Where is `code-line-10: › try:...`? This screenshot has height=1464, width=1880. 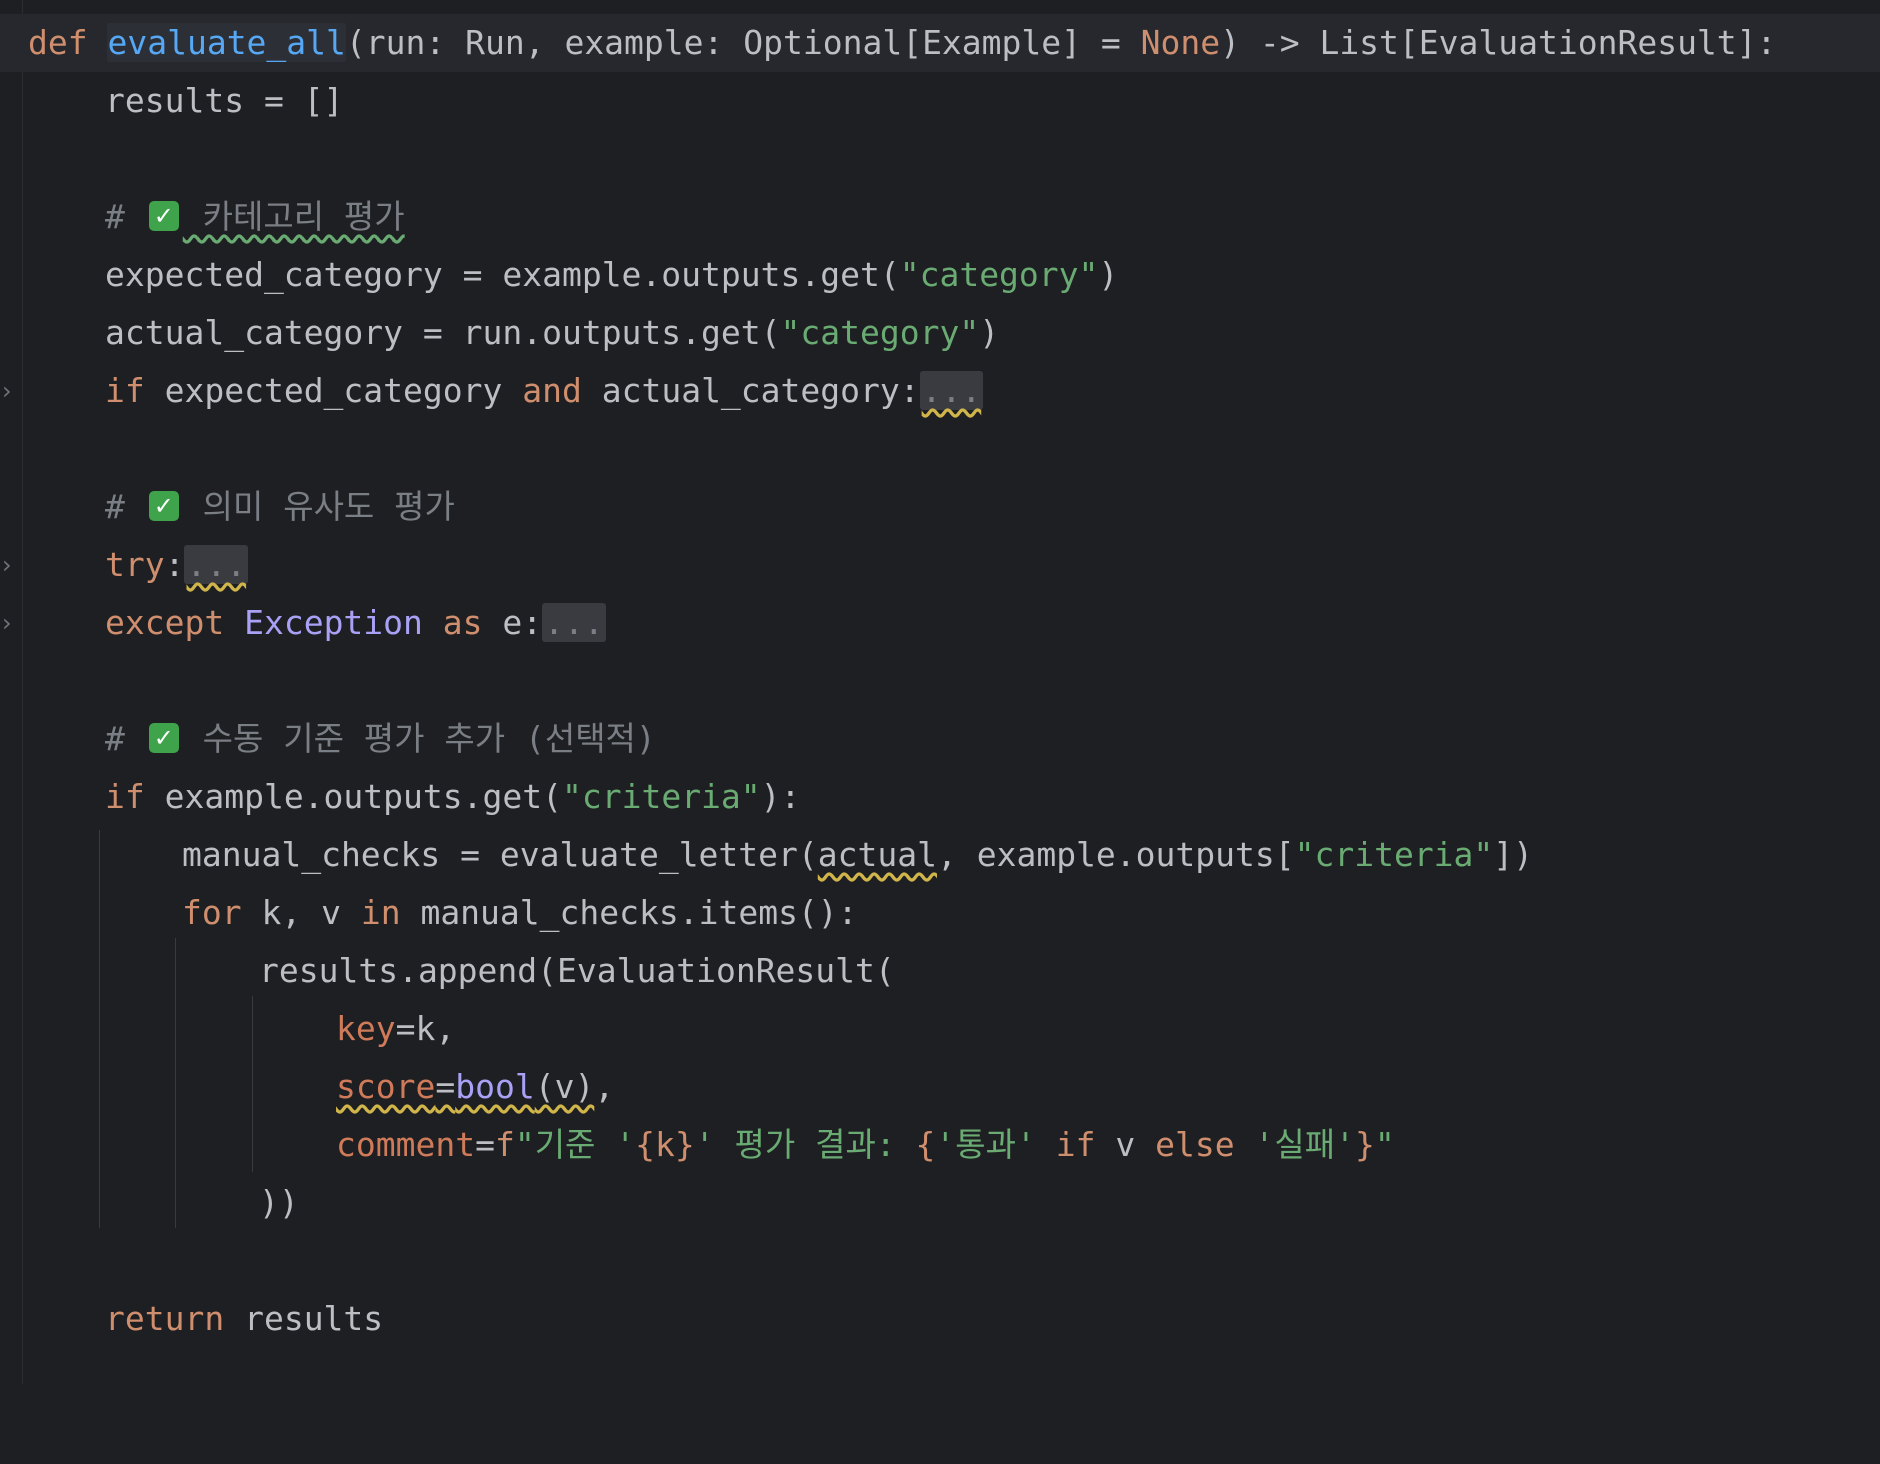
code-line-10: › try:... is located at coordinates (940, 565).